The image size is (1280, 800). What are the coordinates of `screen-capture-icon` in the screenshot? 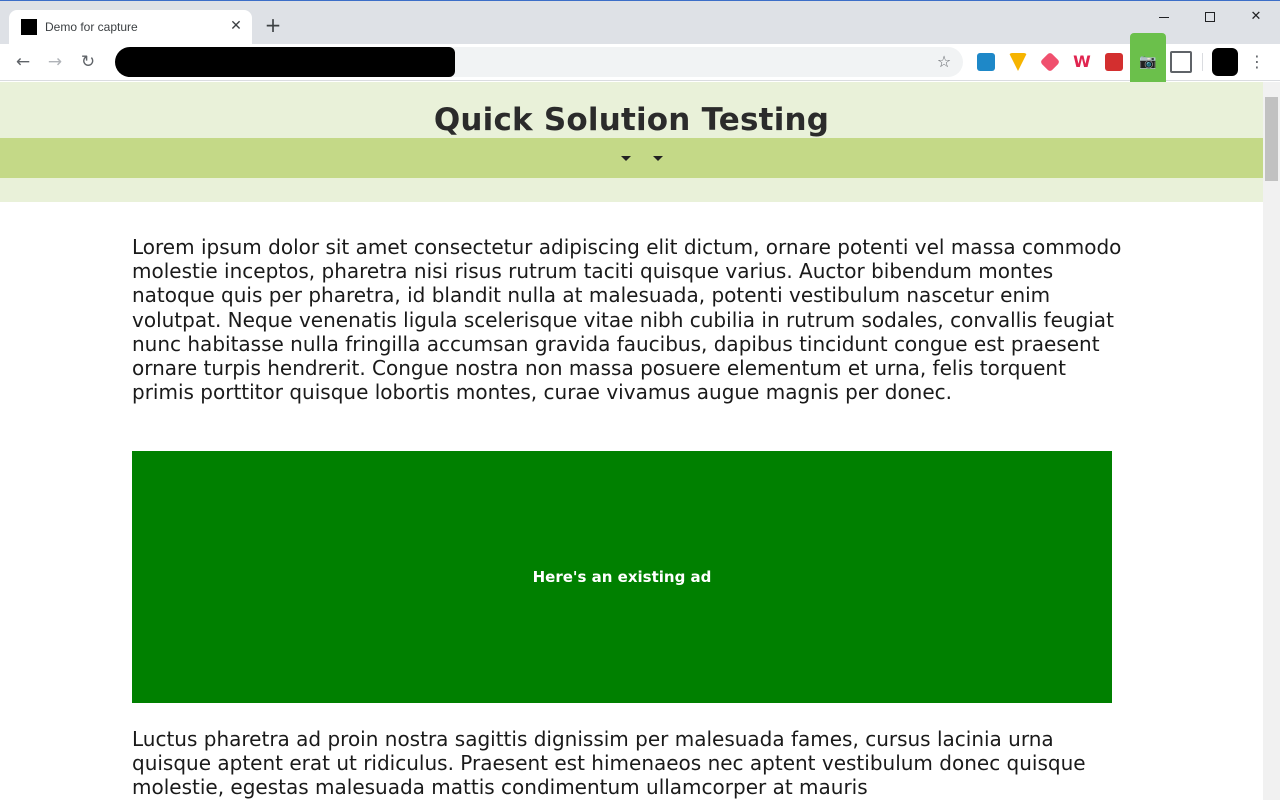 It's located at (1181, 62).